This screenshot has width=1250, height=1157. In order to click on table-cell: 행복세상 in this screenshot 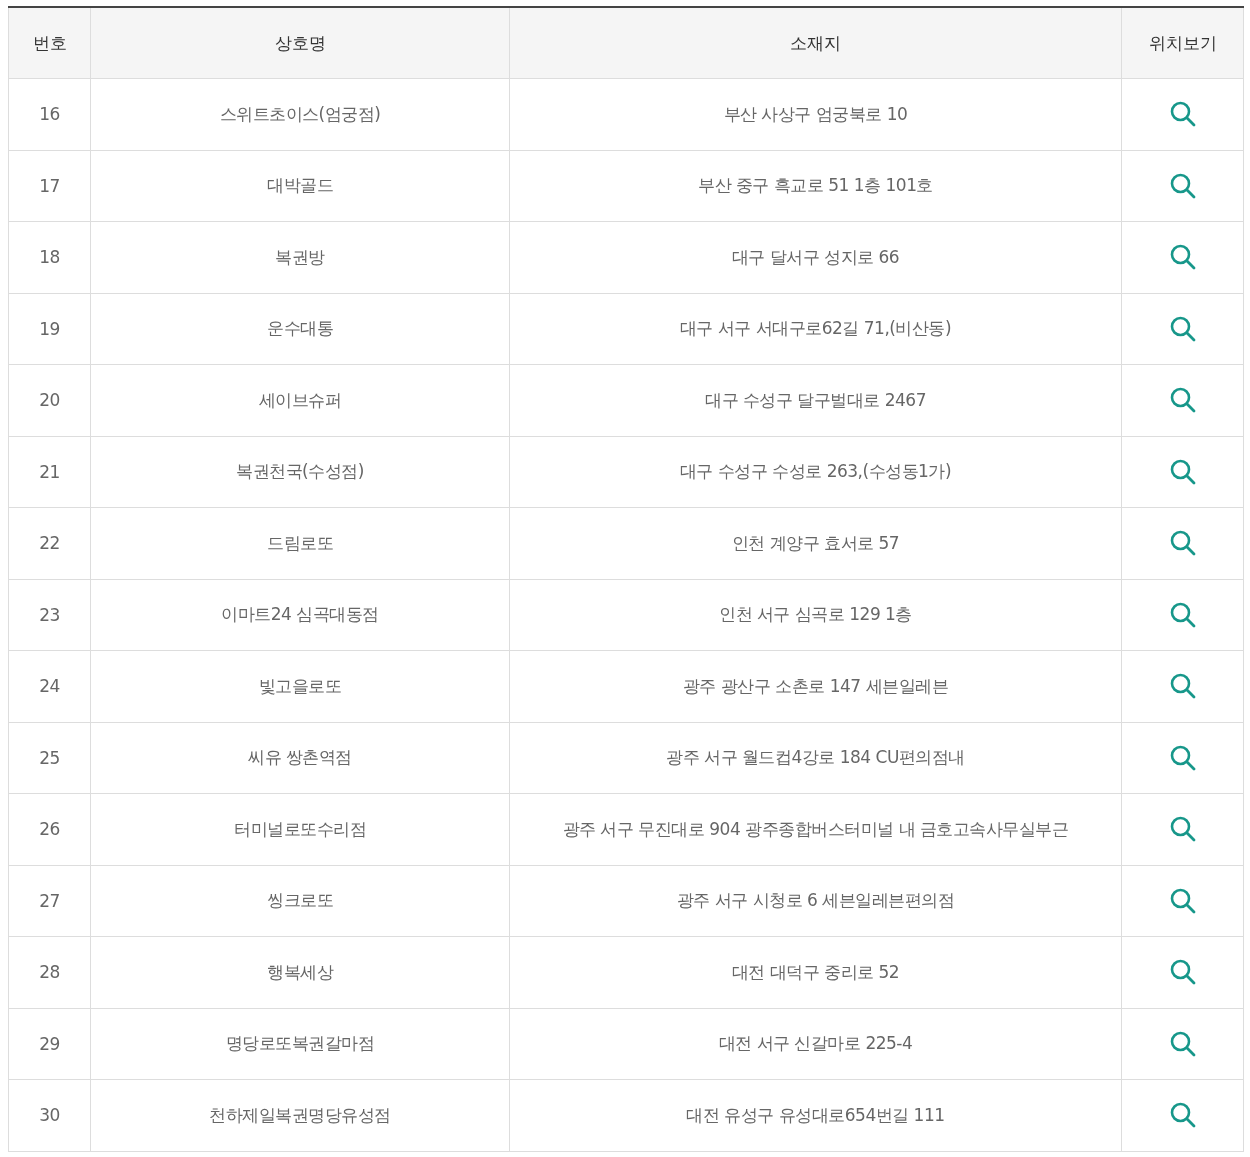, I will do `click(300, 972)`.